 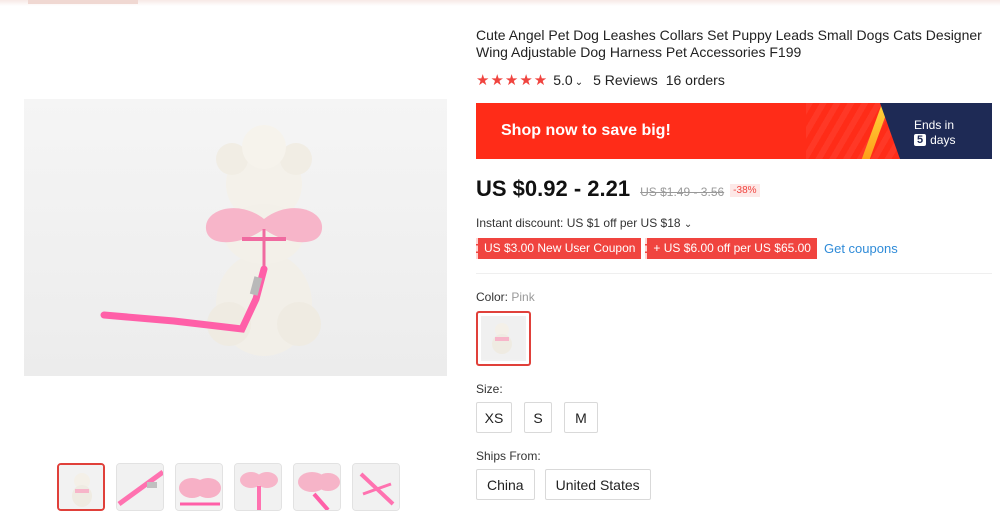 What do you see at coordinates (861, 248) in the screenshot?
I see `get-coupons-link: Get coupons` at bounding box center [861, 248].